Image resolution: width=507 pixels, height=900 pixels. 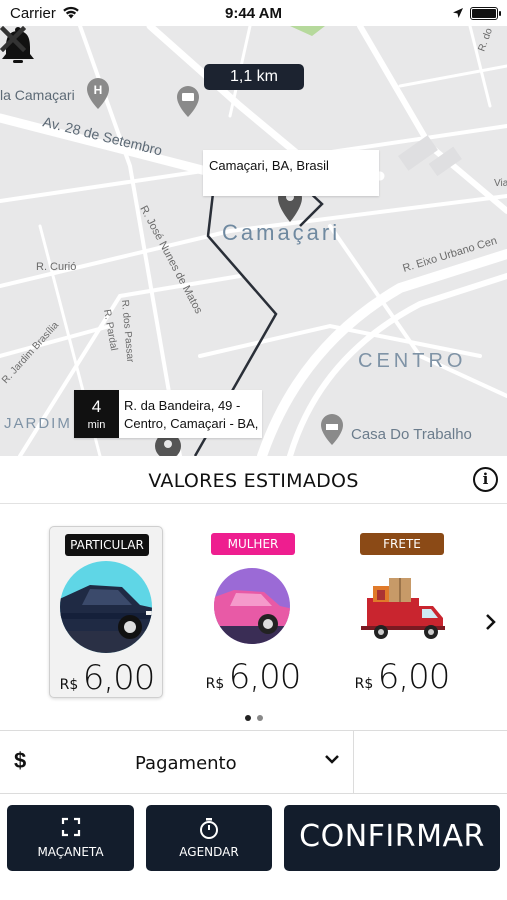 I want to click on svg-text: CENTRO, so click(x=412, y=361).